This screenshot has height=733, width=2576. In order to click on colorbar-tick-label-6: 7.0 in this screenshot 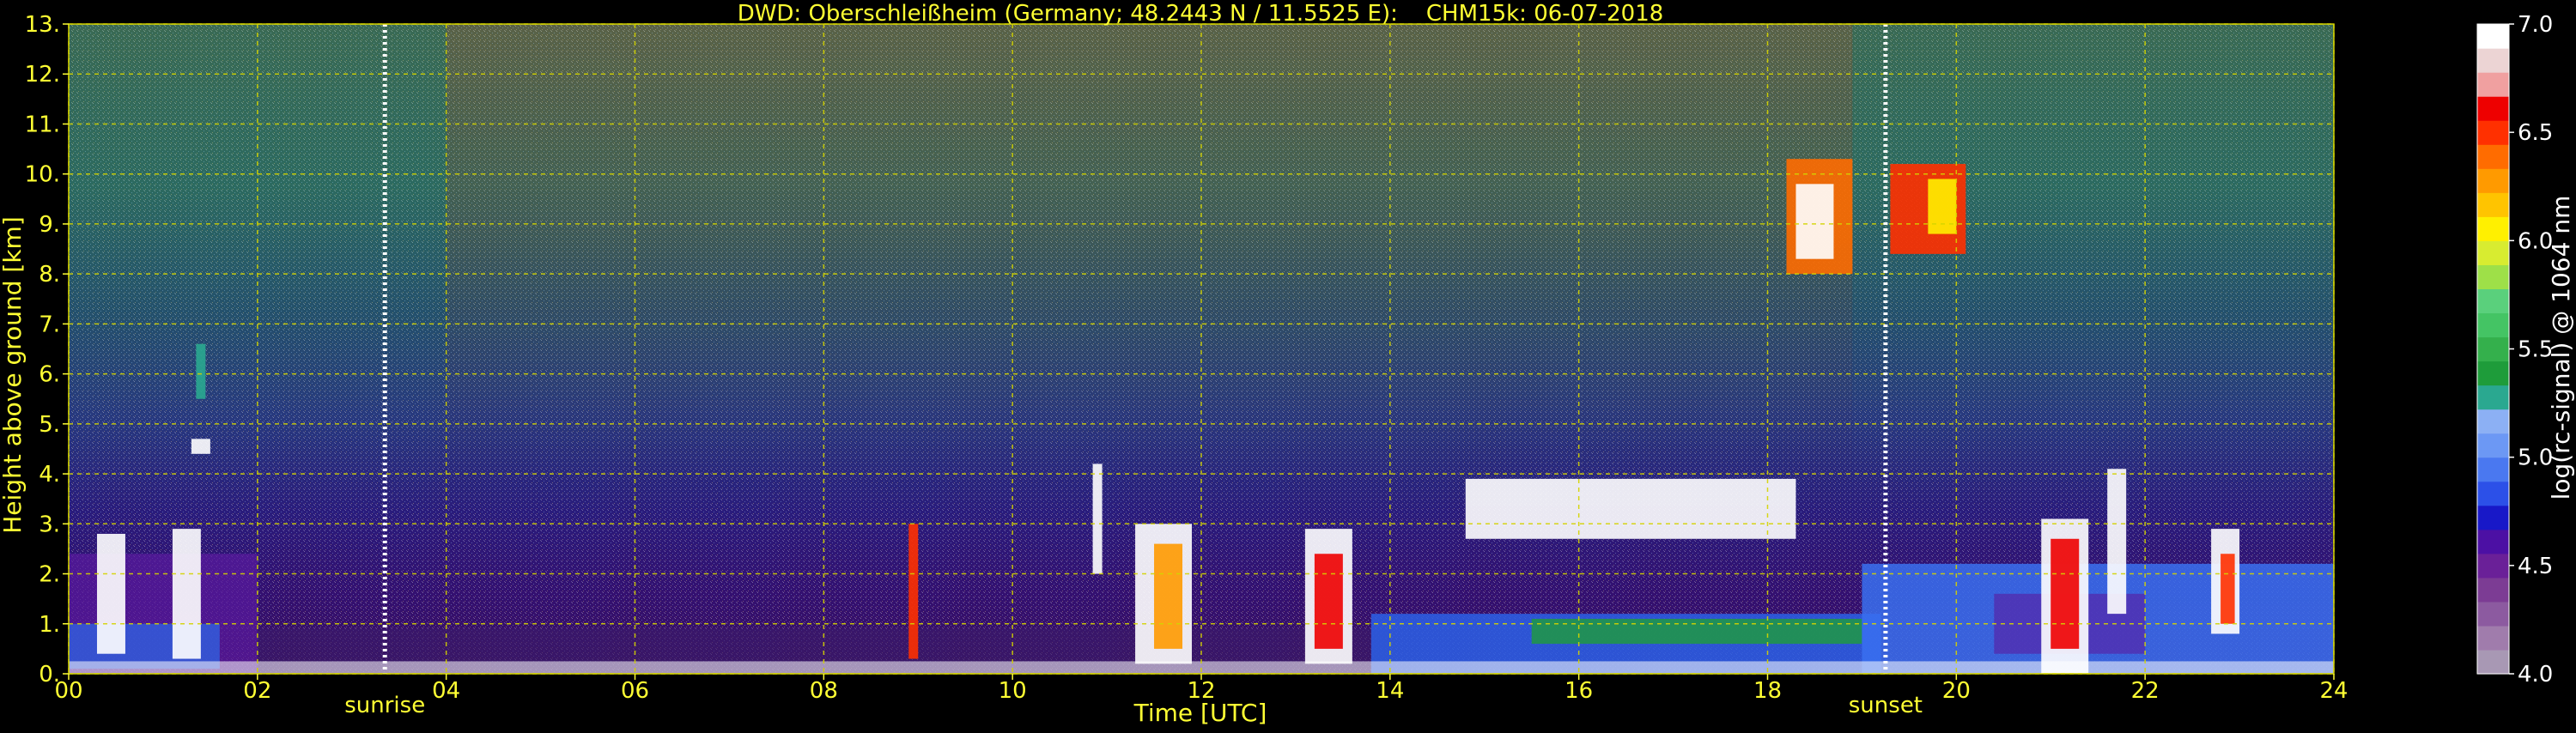, I will do `click(2536, 25)`.